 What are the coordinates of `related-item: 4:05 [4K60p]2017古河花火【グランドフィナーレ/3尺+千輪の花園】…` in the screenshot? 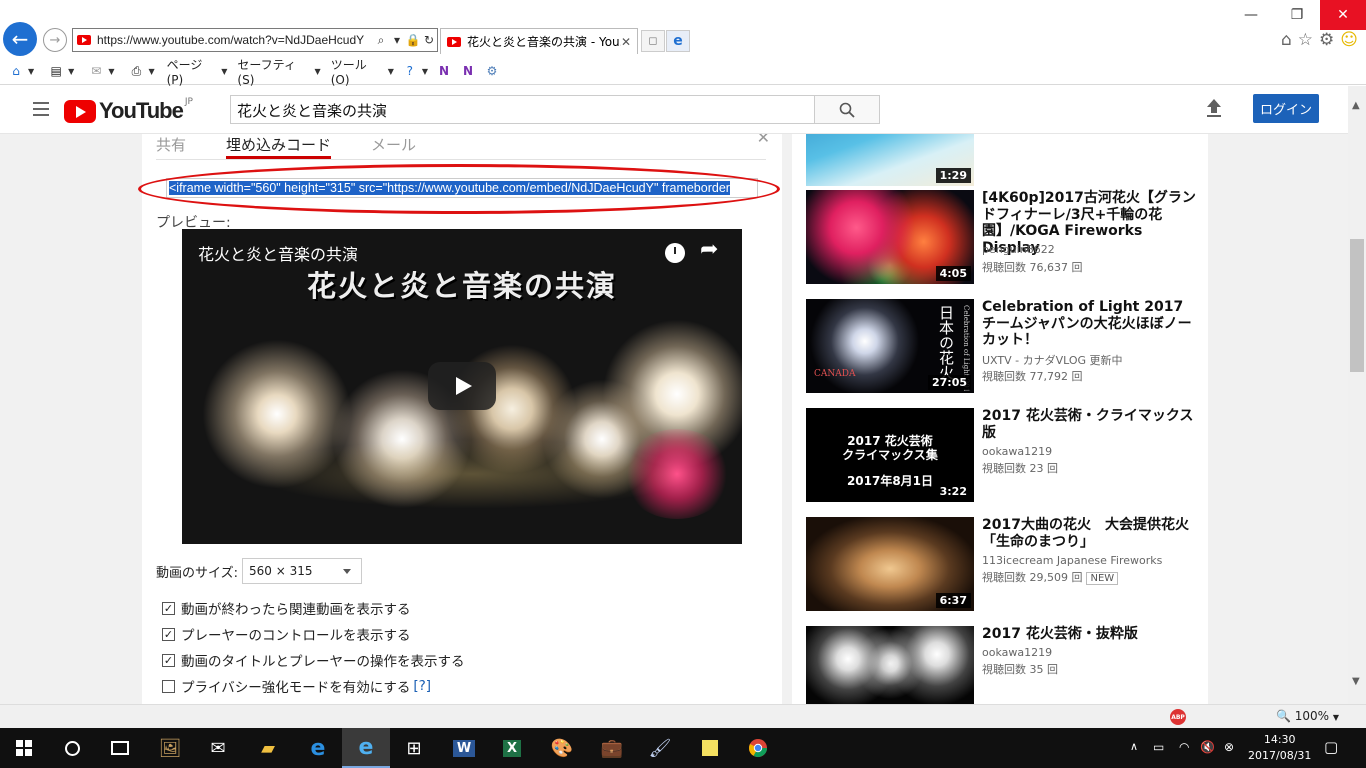 It's located at (1006, 237).